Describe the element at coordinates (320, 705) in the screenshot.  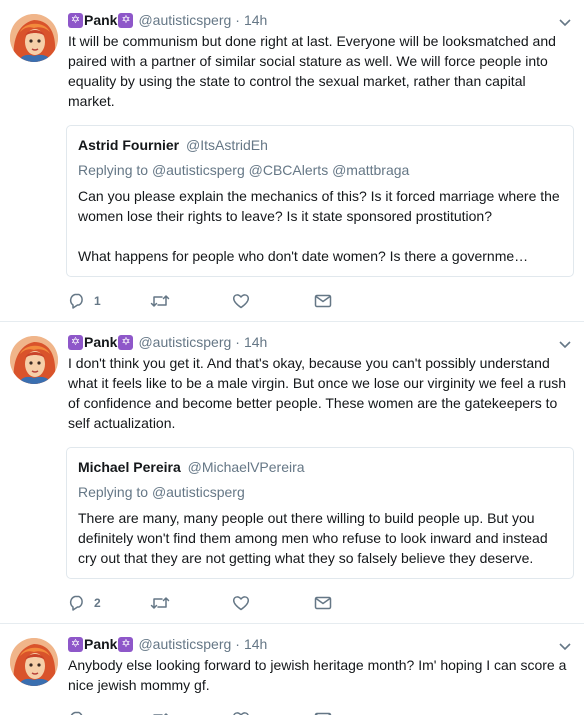
I see `tweet-actions` at that location.